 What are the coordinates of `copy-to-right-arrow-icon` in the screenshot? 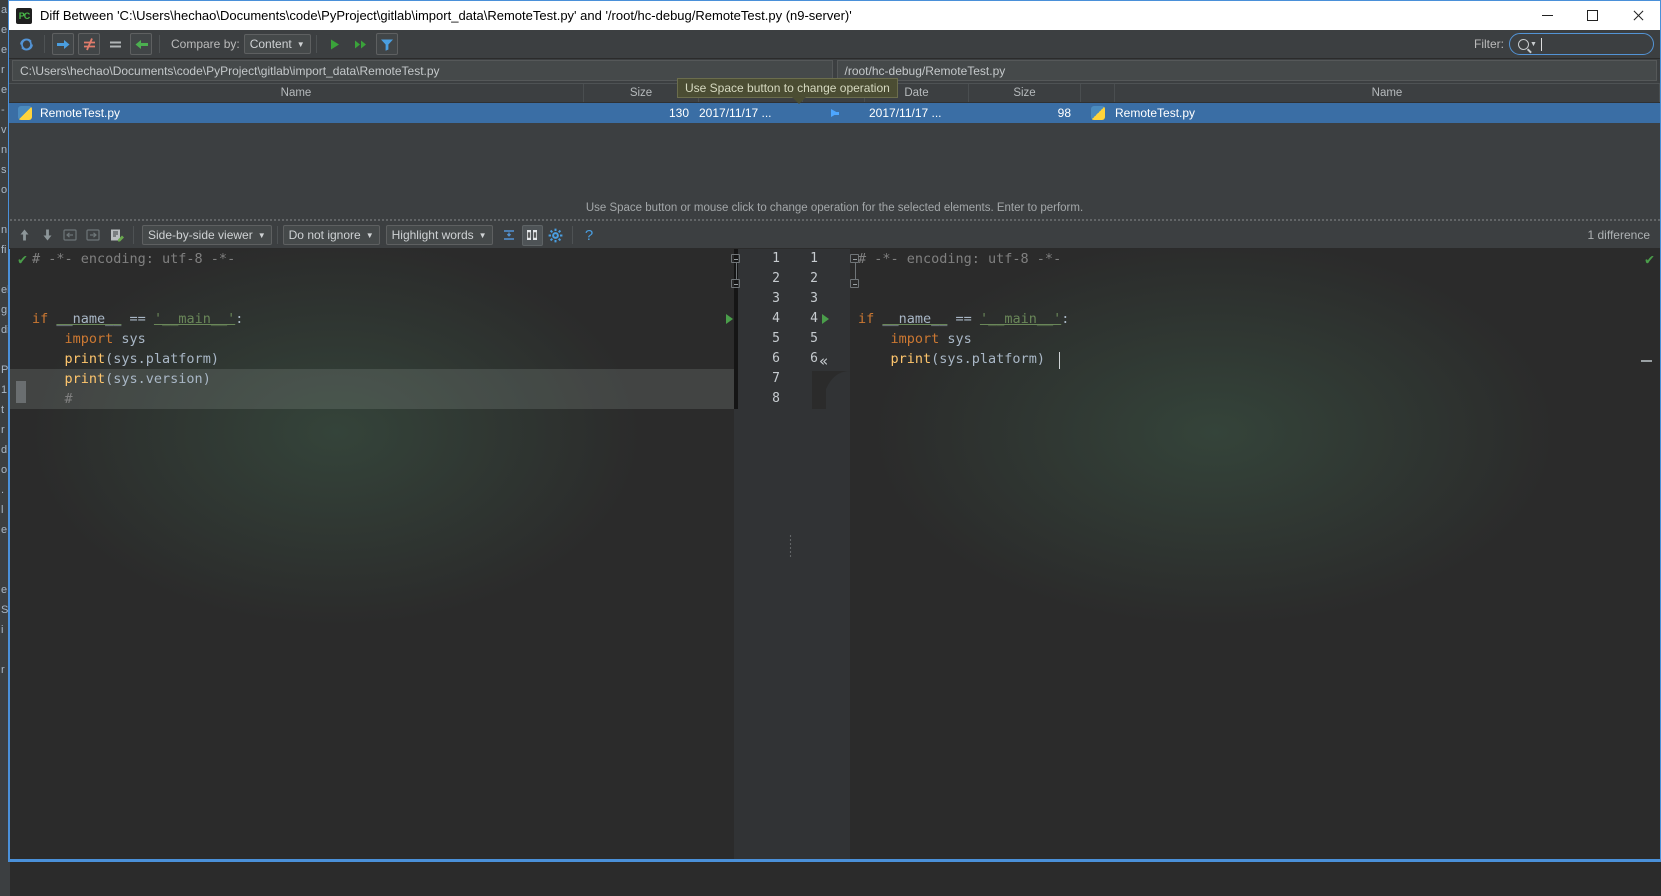 It's located at (834, 113).